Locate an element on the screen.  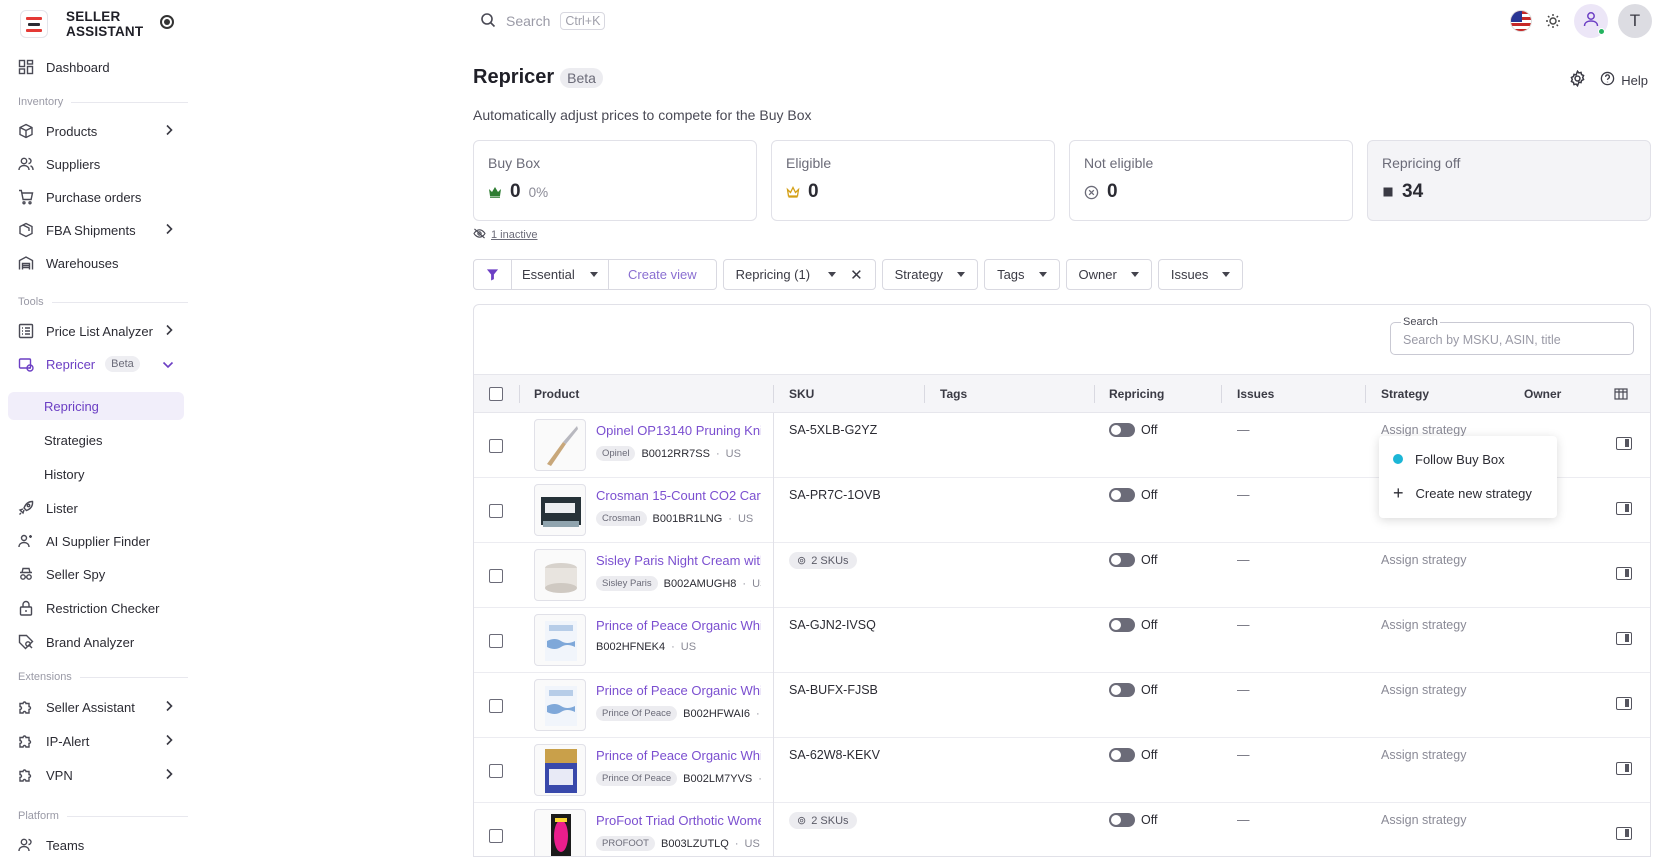
menu-item-create-new-strategy: + Create new strategy is located at coordinates (1468, 493).